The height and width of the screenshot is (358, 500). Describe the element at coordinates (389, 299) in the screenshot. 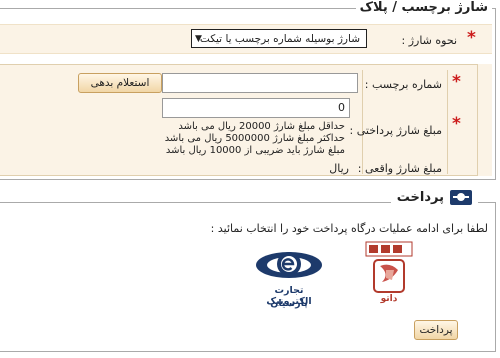

I see `gateway-caption: داتو` at that location.